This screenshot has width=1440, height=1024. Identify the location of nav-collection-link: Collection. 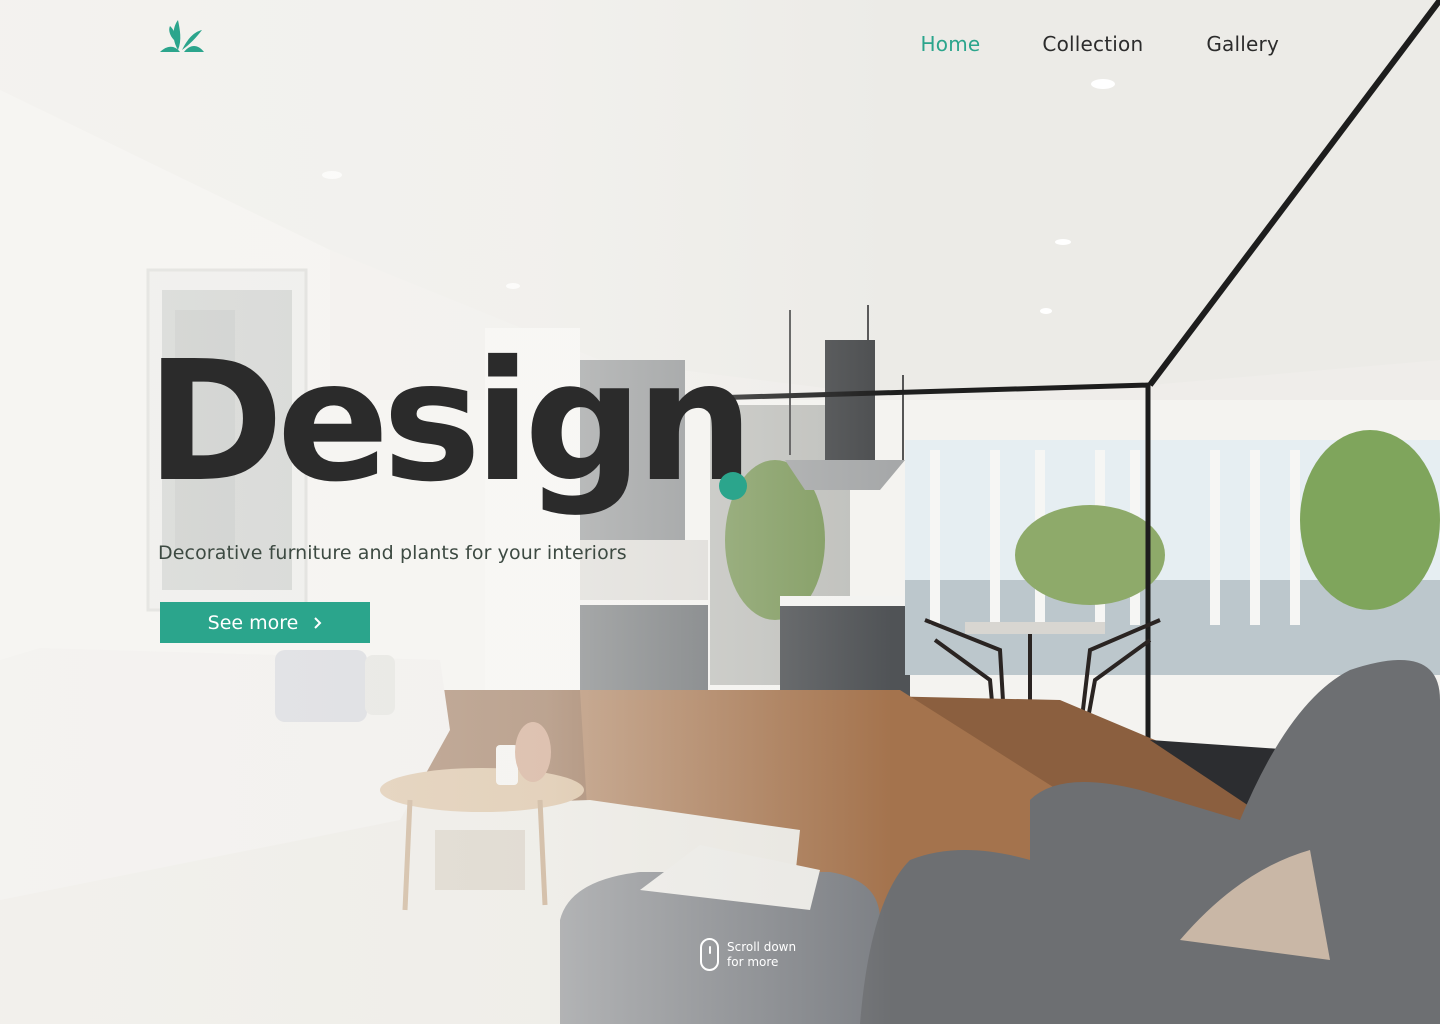
(1092, 44).